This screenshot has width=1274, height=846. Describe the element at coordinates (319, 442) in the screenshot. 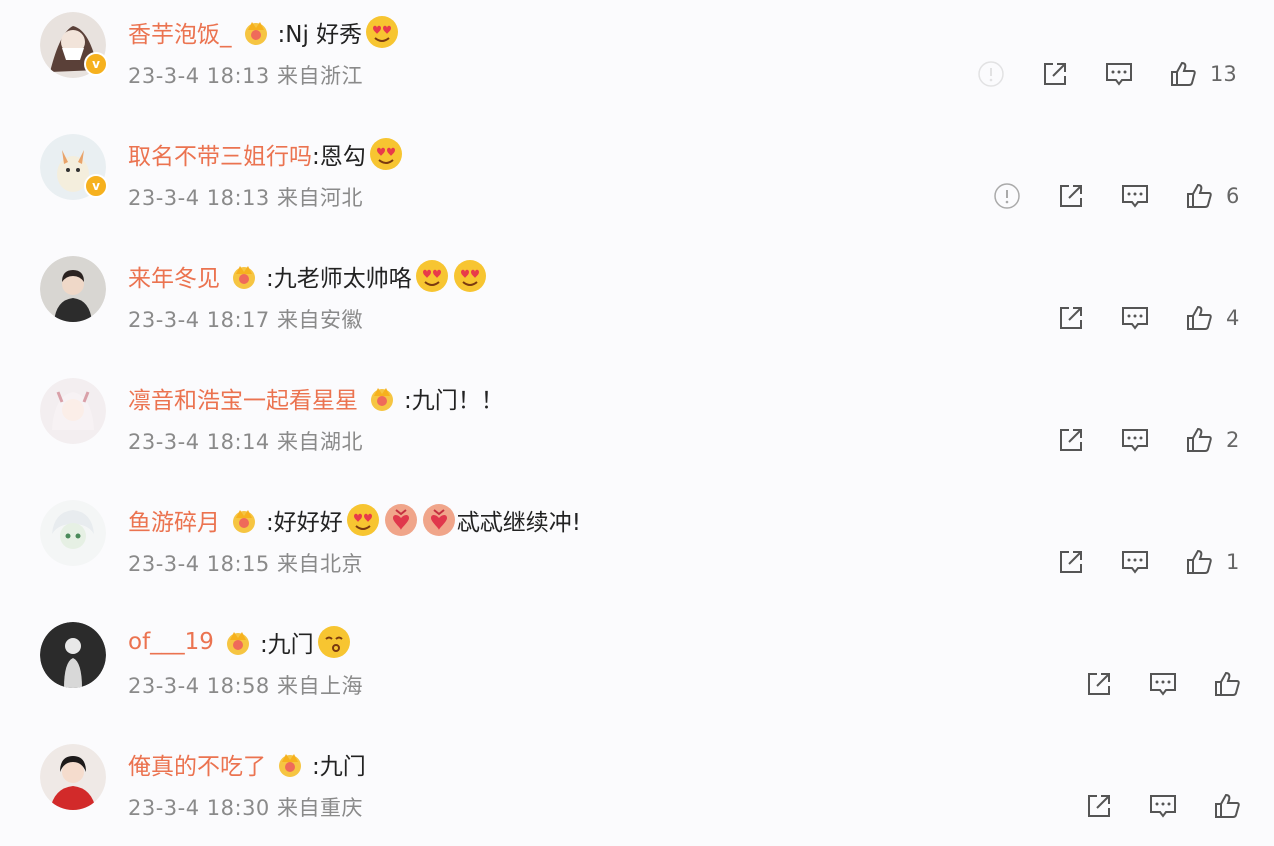

I see `comment-location: 来自湖北` at that location.